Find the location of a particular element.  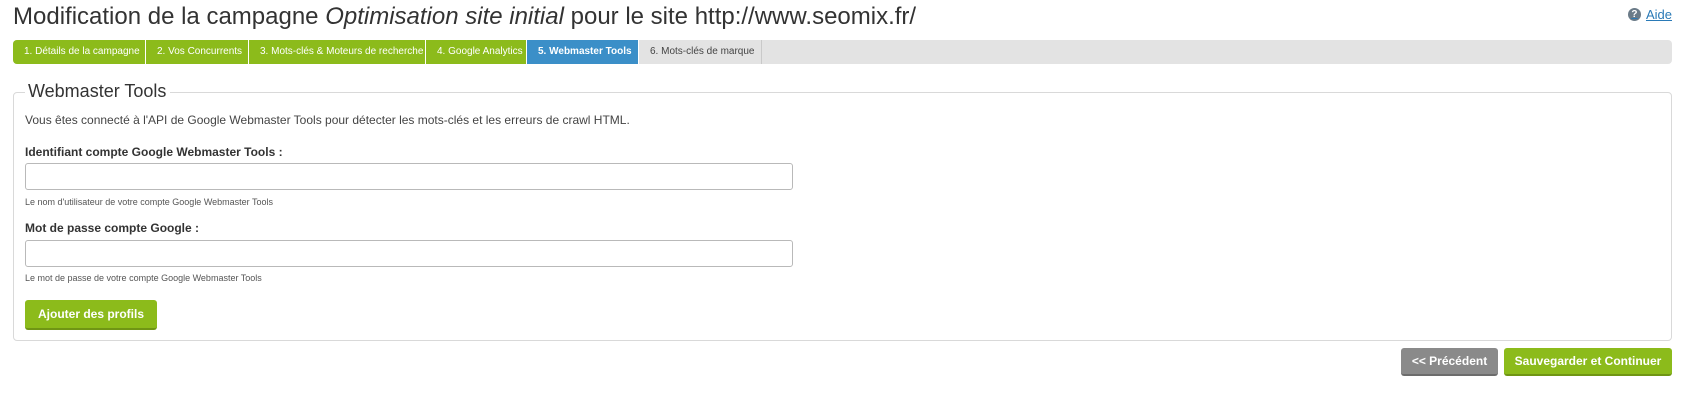

fieldset-legend: Webmaster Tools is located at coordinates (98, 91).